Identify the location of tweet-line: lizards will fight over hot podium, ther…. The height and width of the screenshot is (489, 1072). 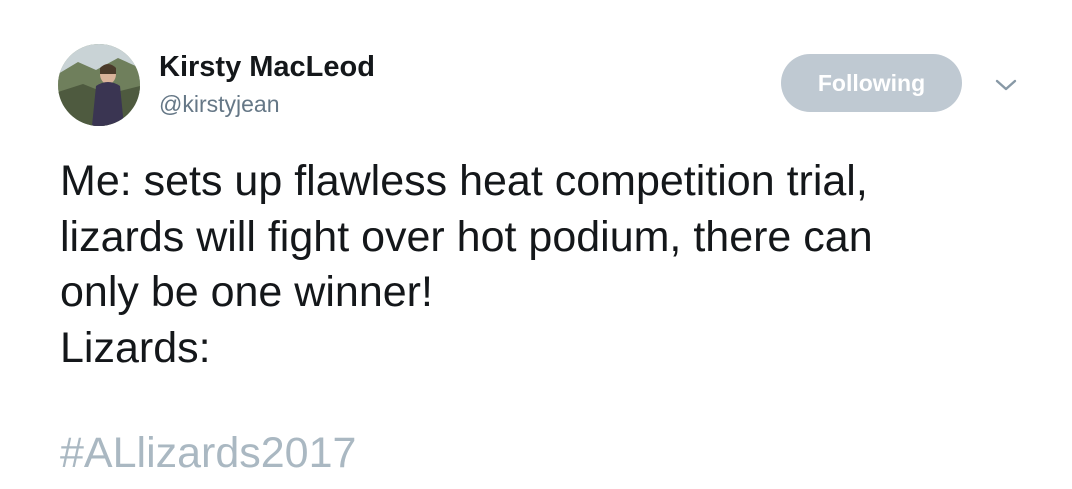
(466, 236).